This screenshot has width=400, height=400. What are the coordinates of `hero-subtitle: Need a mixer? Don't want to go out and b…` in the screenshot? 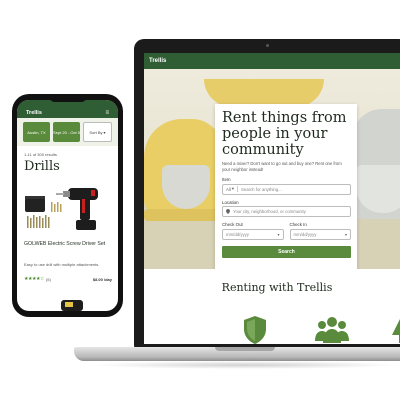 It's located at (282, 166).